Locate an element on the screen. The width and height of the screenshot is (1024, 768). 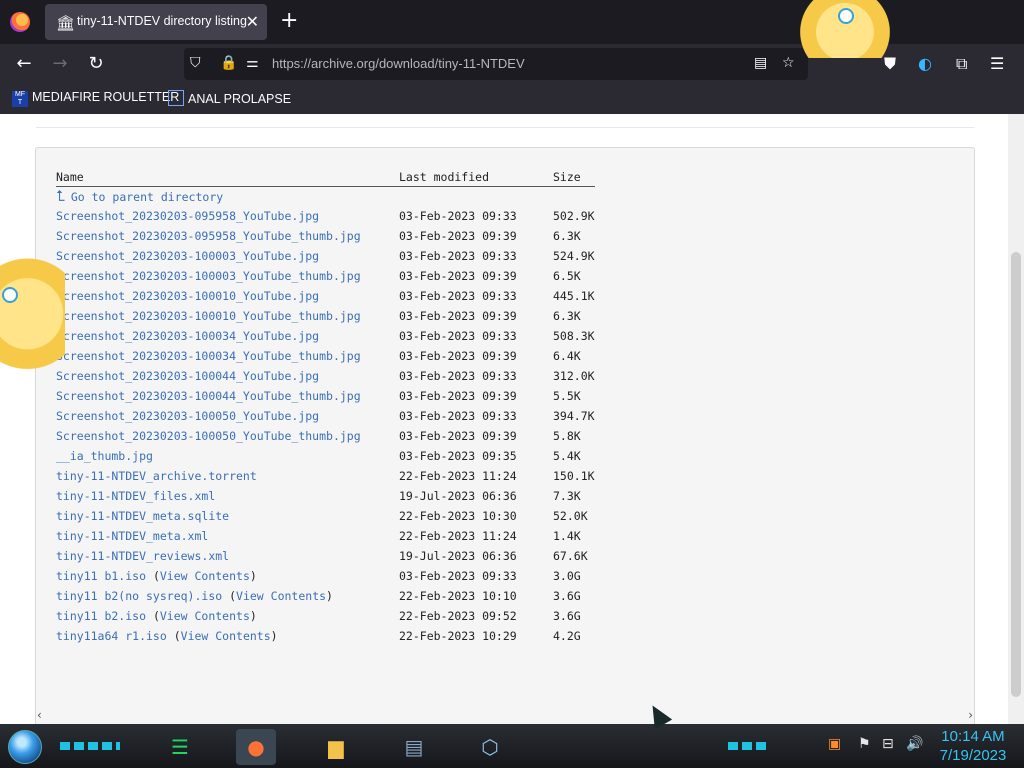
file-link: tiny11a64 r1.iso is located at coordinates (111, 636).